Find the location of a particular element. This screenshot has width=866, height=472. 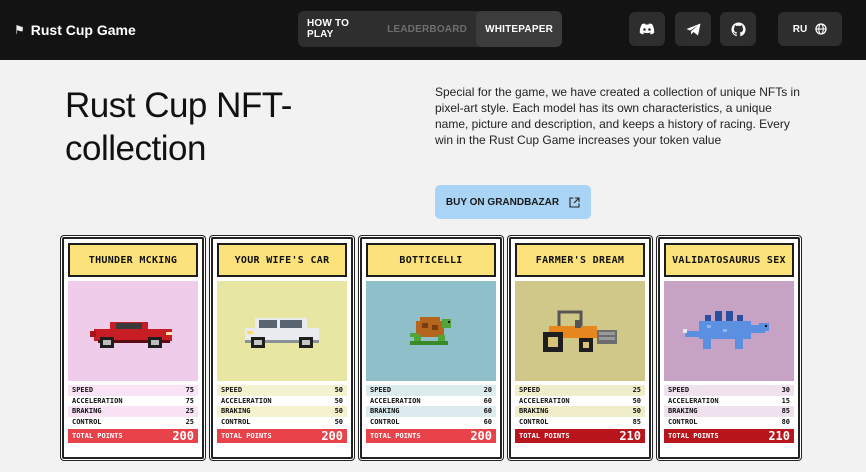

stat-value: 15 is located at coordinates (785, 400).